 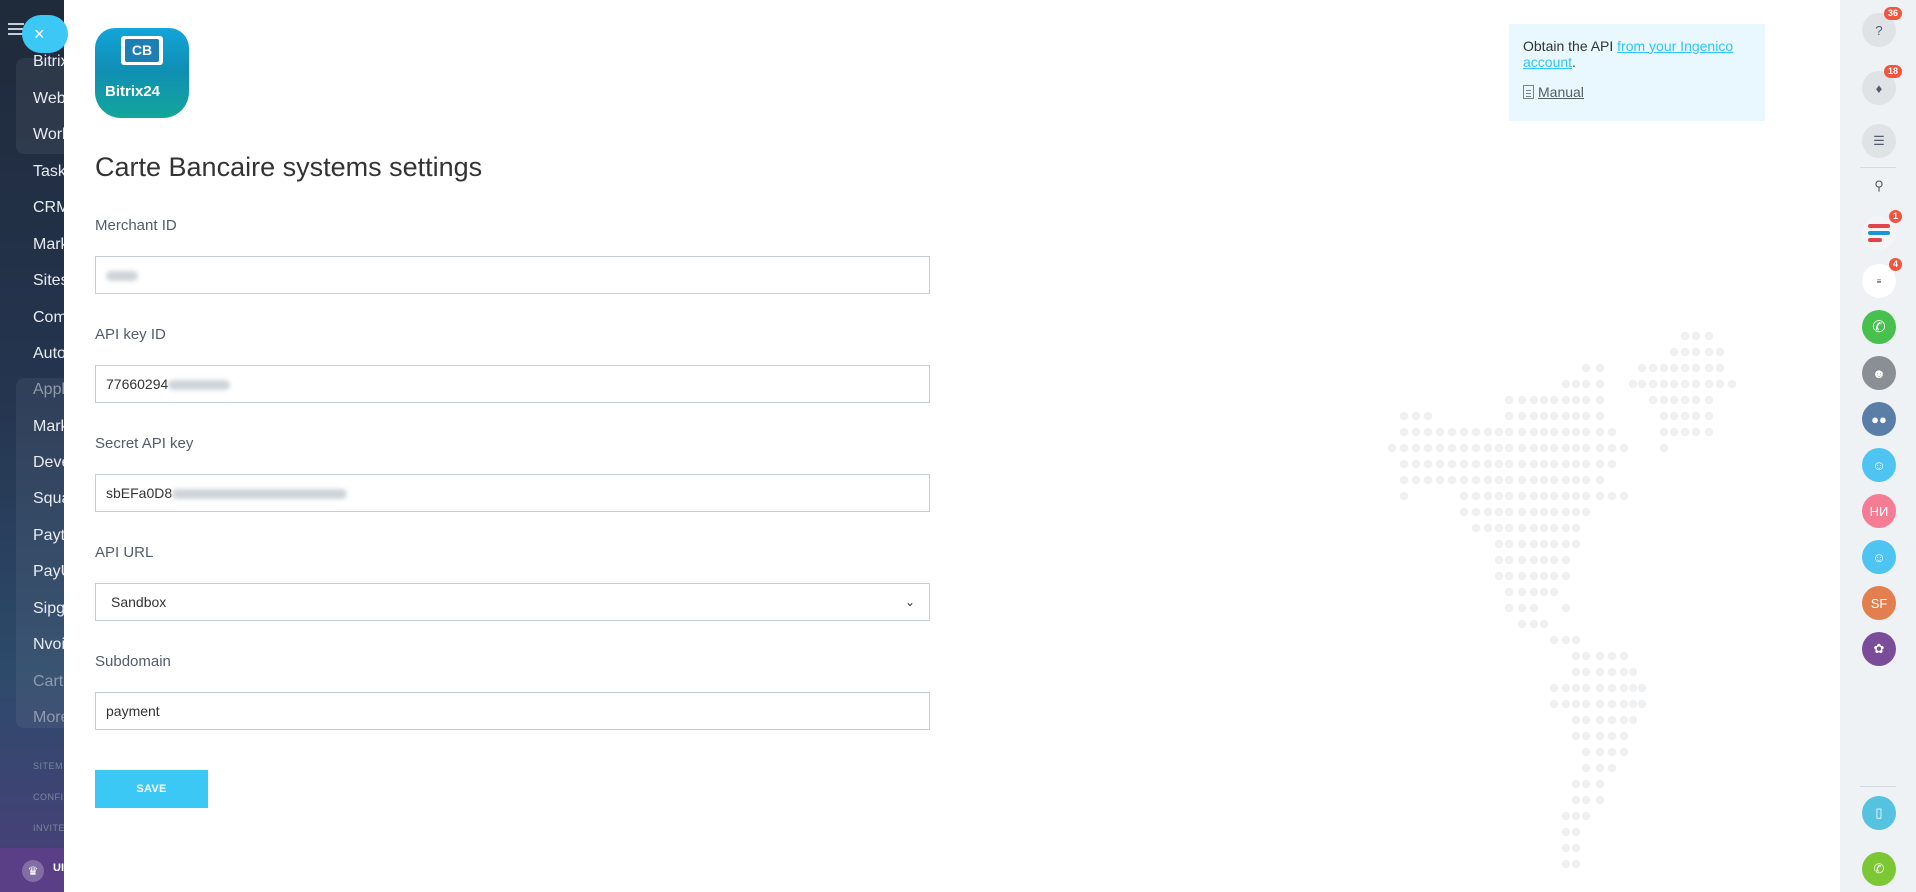 What do you see at coordinates (512, 493) in the screenshot?
I see `secret-api-key-input: sbEFa0D8` at bounding box center [512, 493].